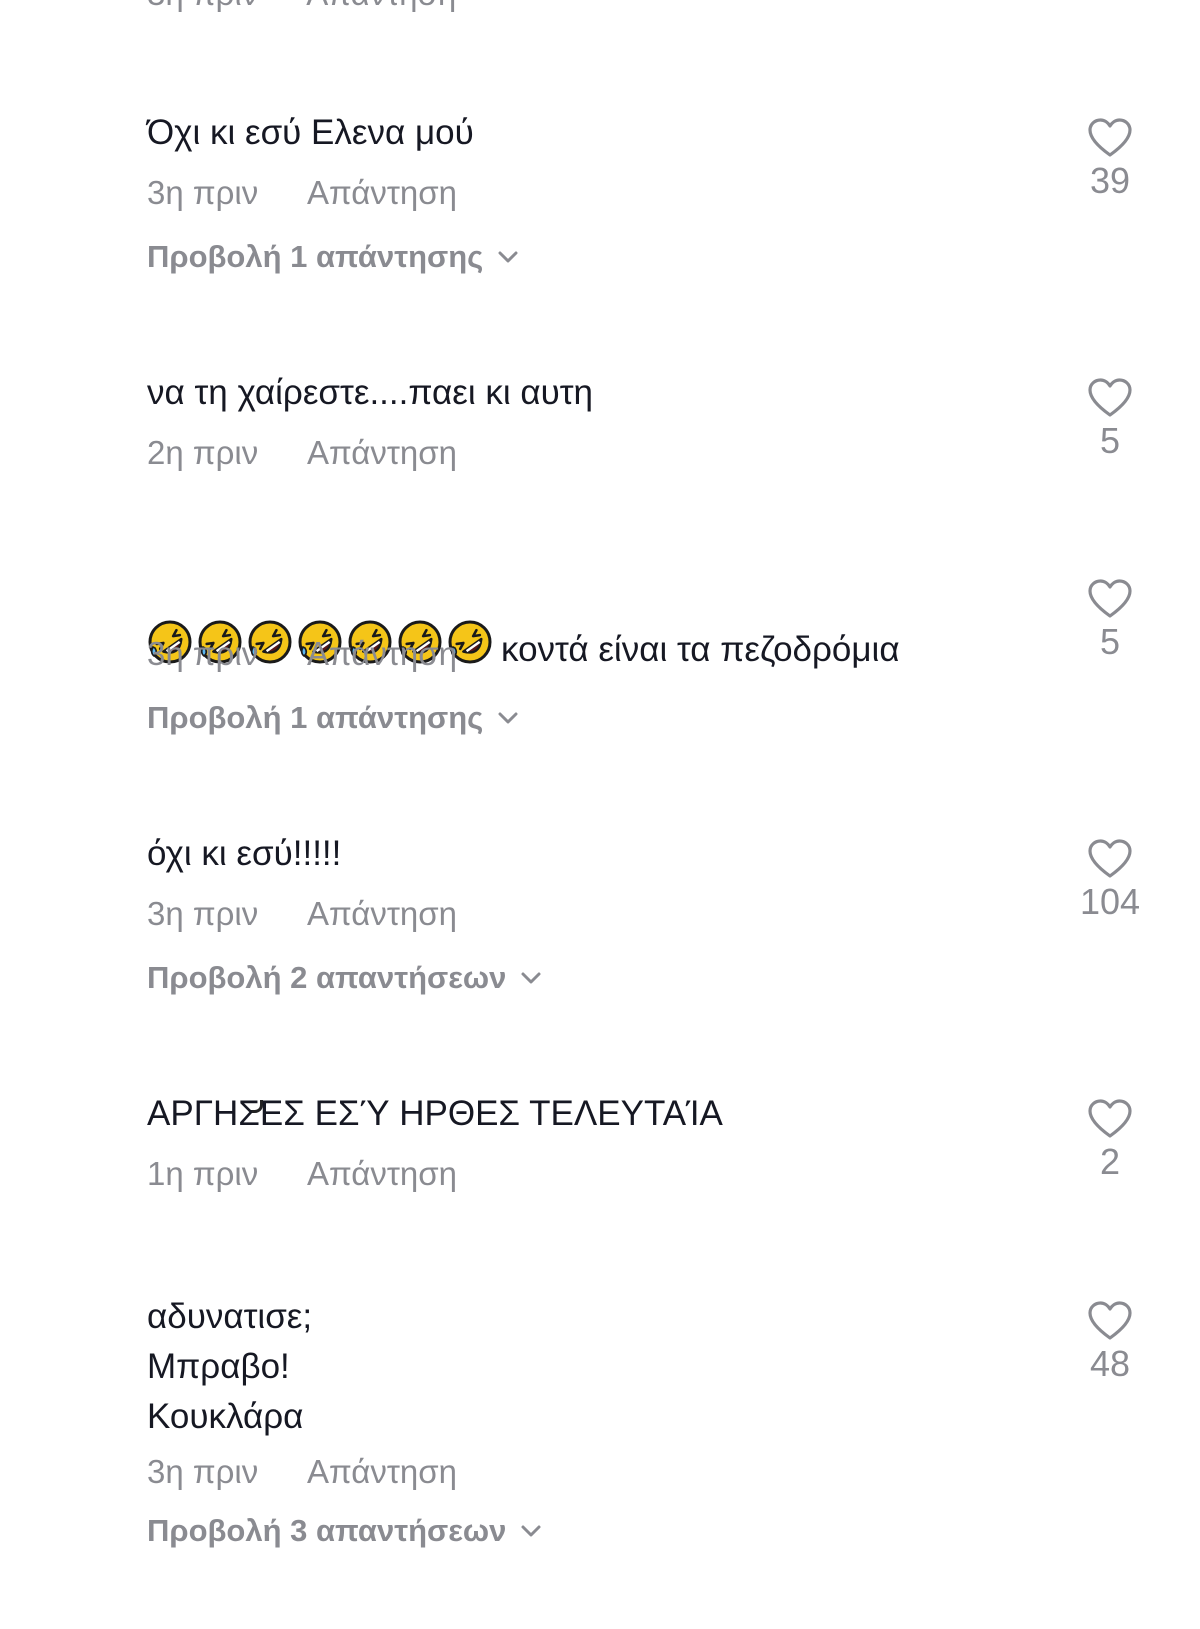  I want to click on view-replies-label: Προβολή 3 απαντήσεων, so click(327, 1530).